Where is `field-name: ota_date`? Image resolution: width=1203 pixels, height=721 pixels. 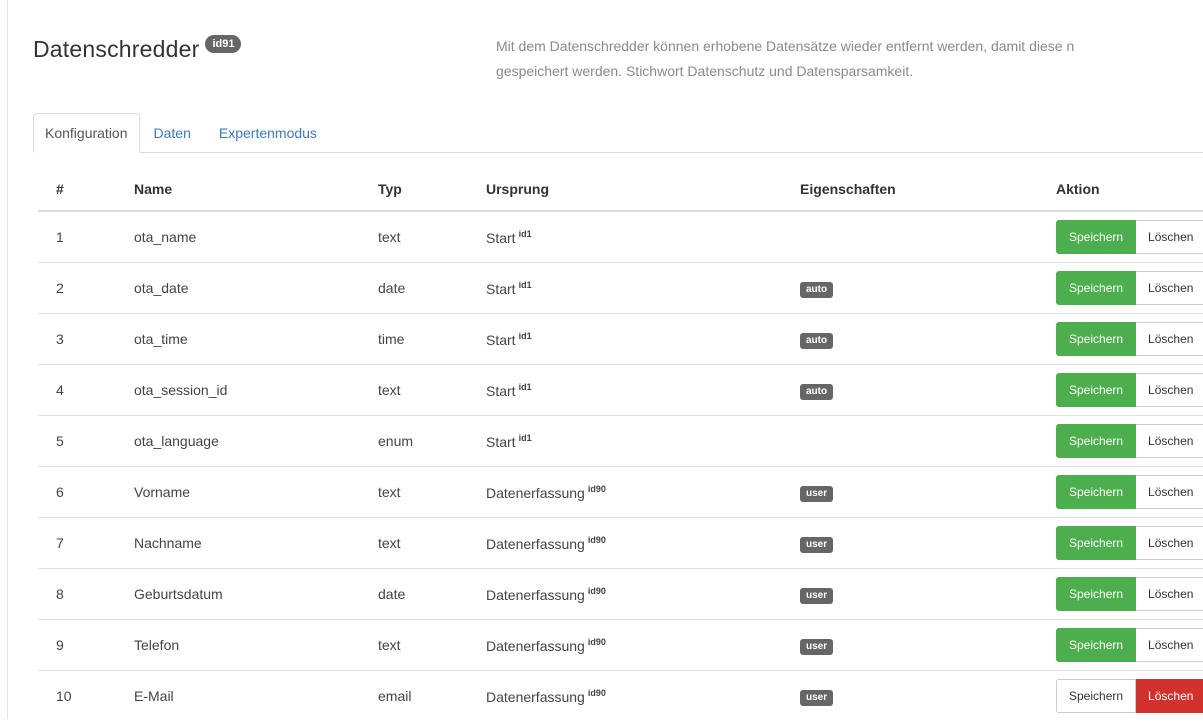
field-name: ota_date is located at coordinates (244, 288).